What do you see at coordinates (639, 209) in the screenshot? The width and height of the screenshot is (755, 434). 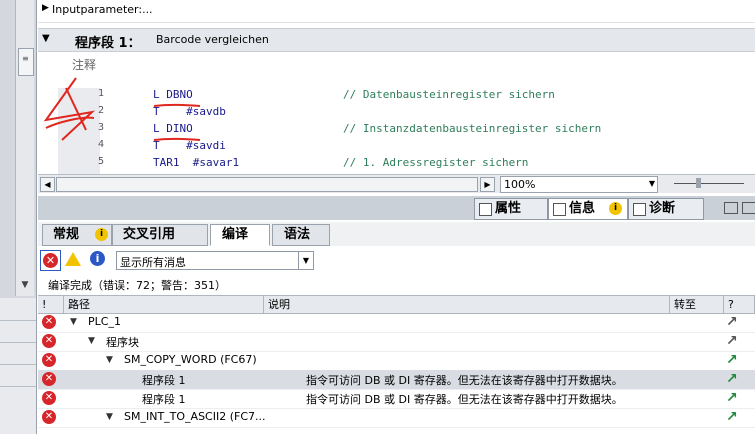 I see `diagnostics-icon` at bounding box center [639, 209].